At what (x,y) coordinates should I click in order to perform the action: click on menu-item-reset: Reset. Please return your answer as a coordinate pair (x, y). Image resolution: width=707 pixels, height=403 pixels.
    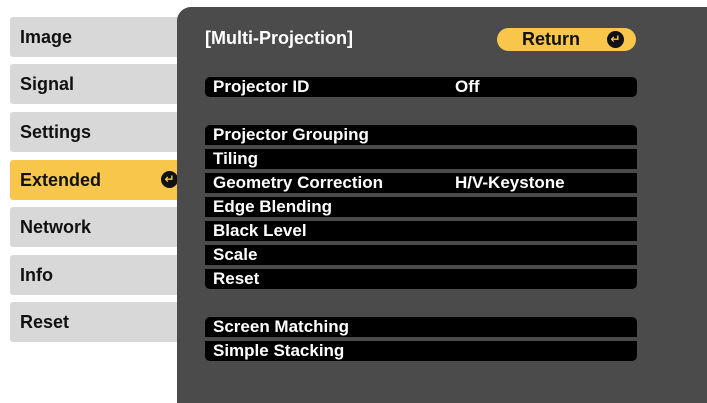
    Looking at the image, I should click on (421, 279).